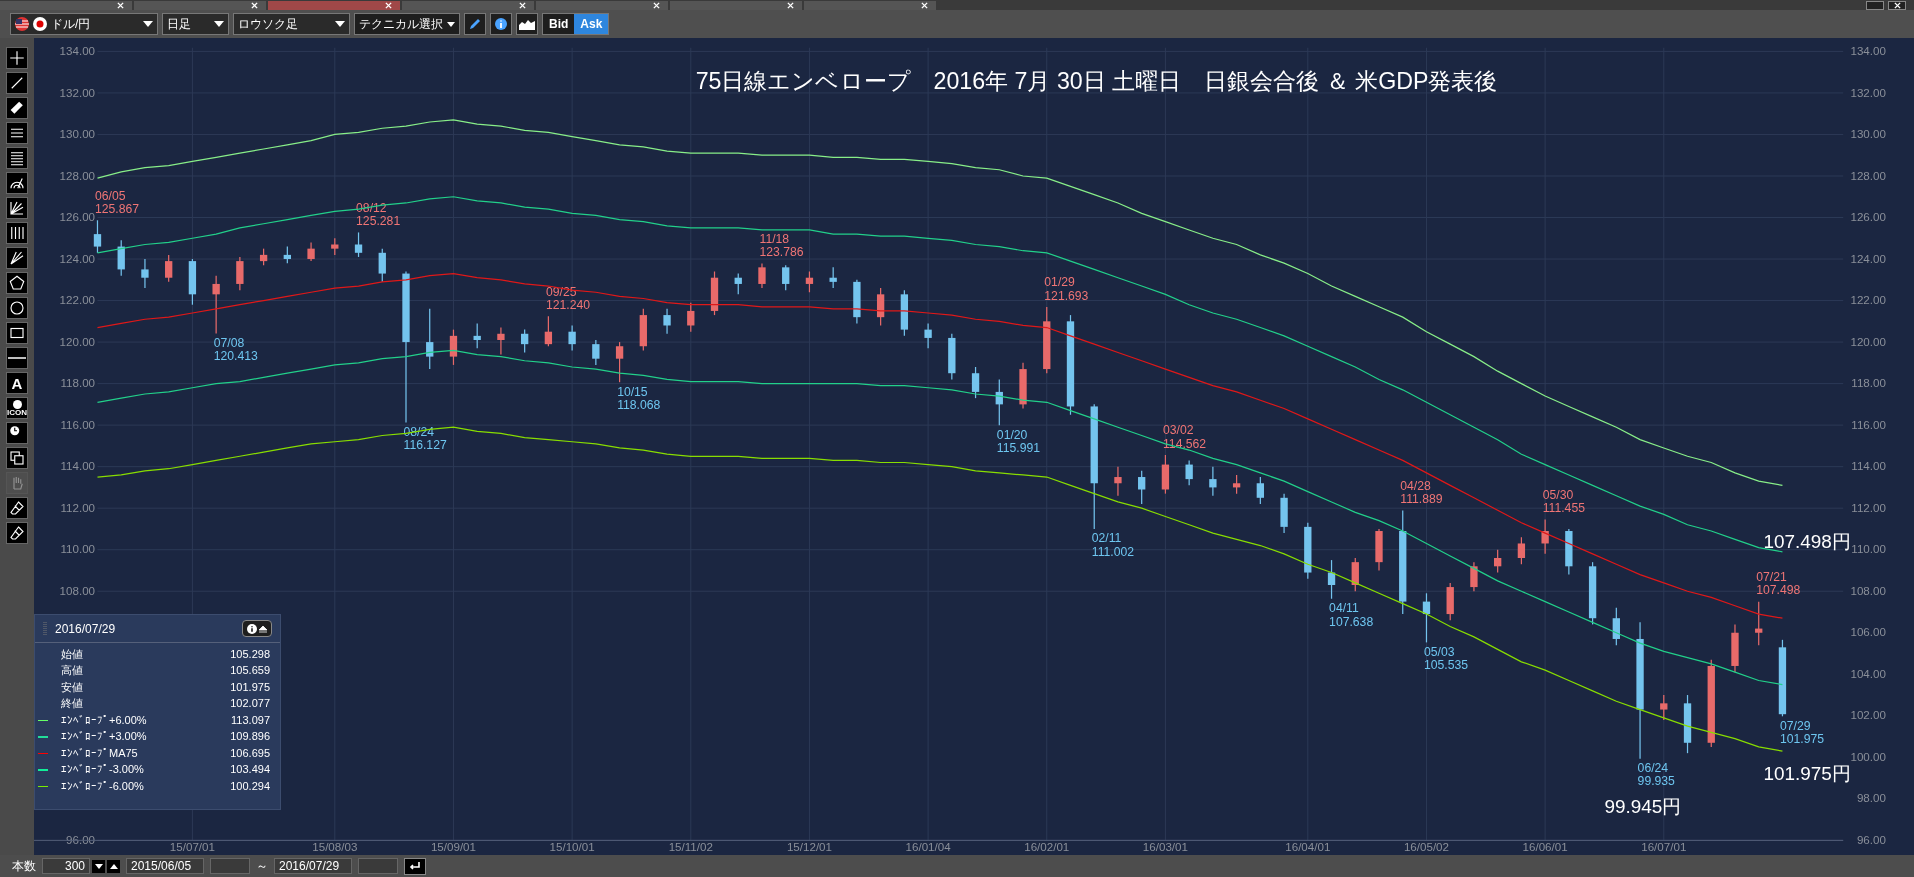  What do you see at coordinates (1426, 847) in the screenshot?
I see `x-axis-label: 16/05/02` at bounding box center [1426, 847].